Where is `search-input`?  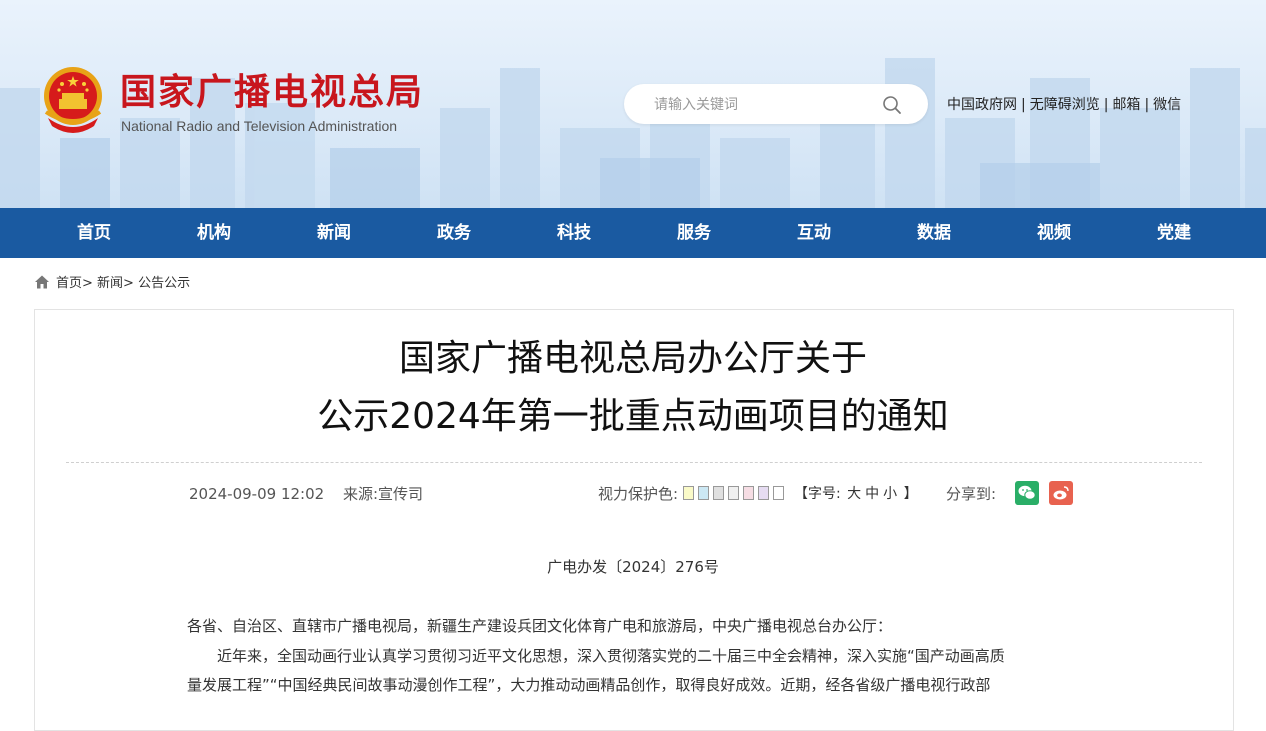
search-input is located at coordinates (764, 105).